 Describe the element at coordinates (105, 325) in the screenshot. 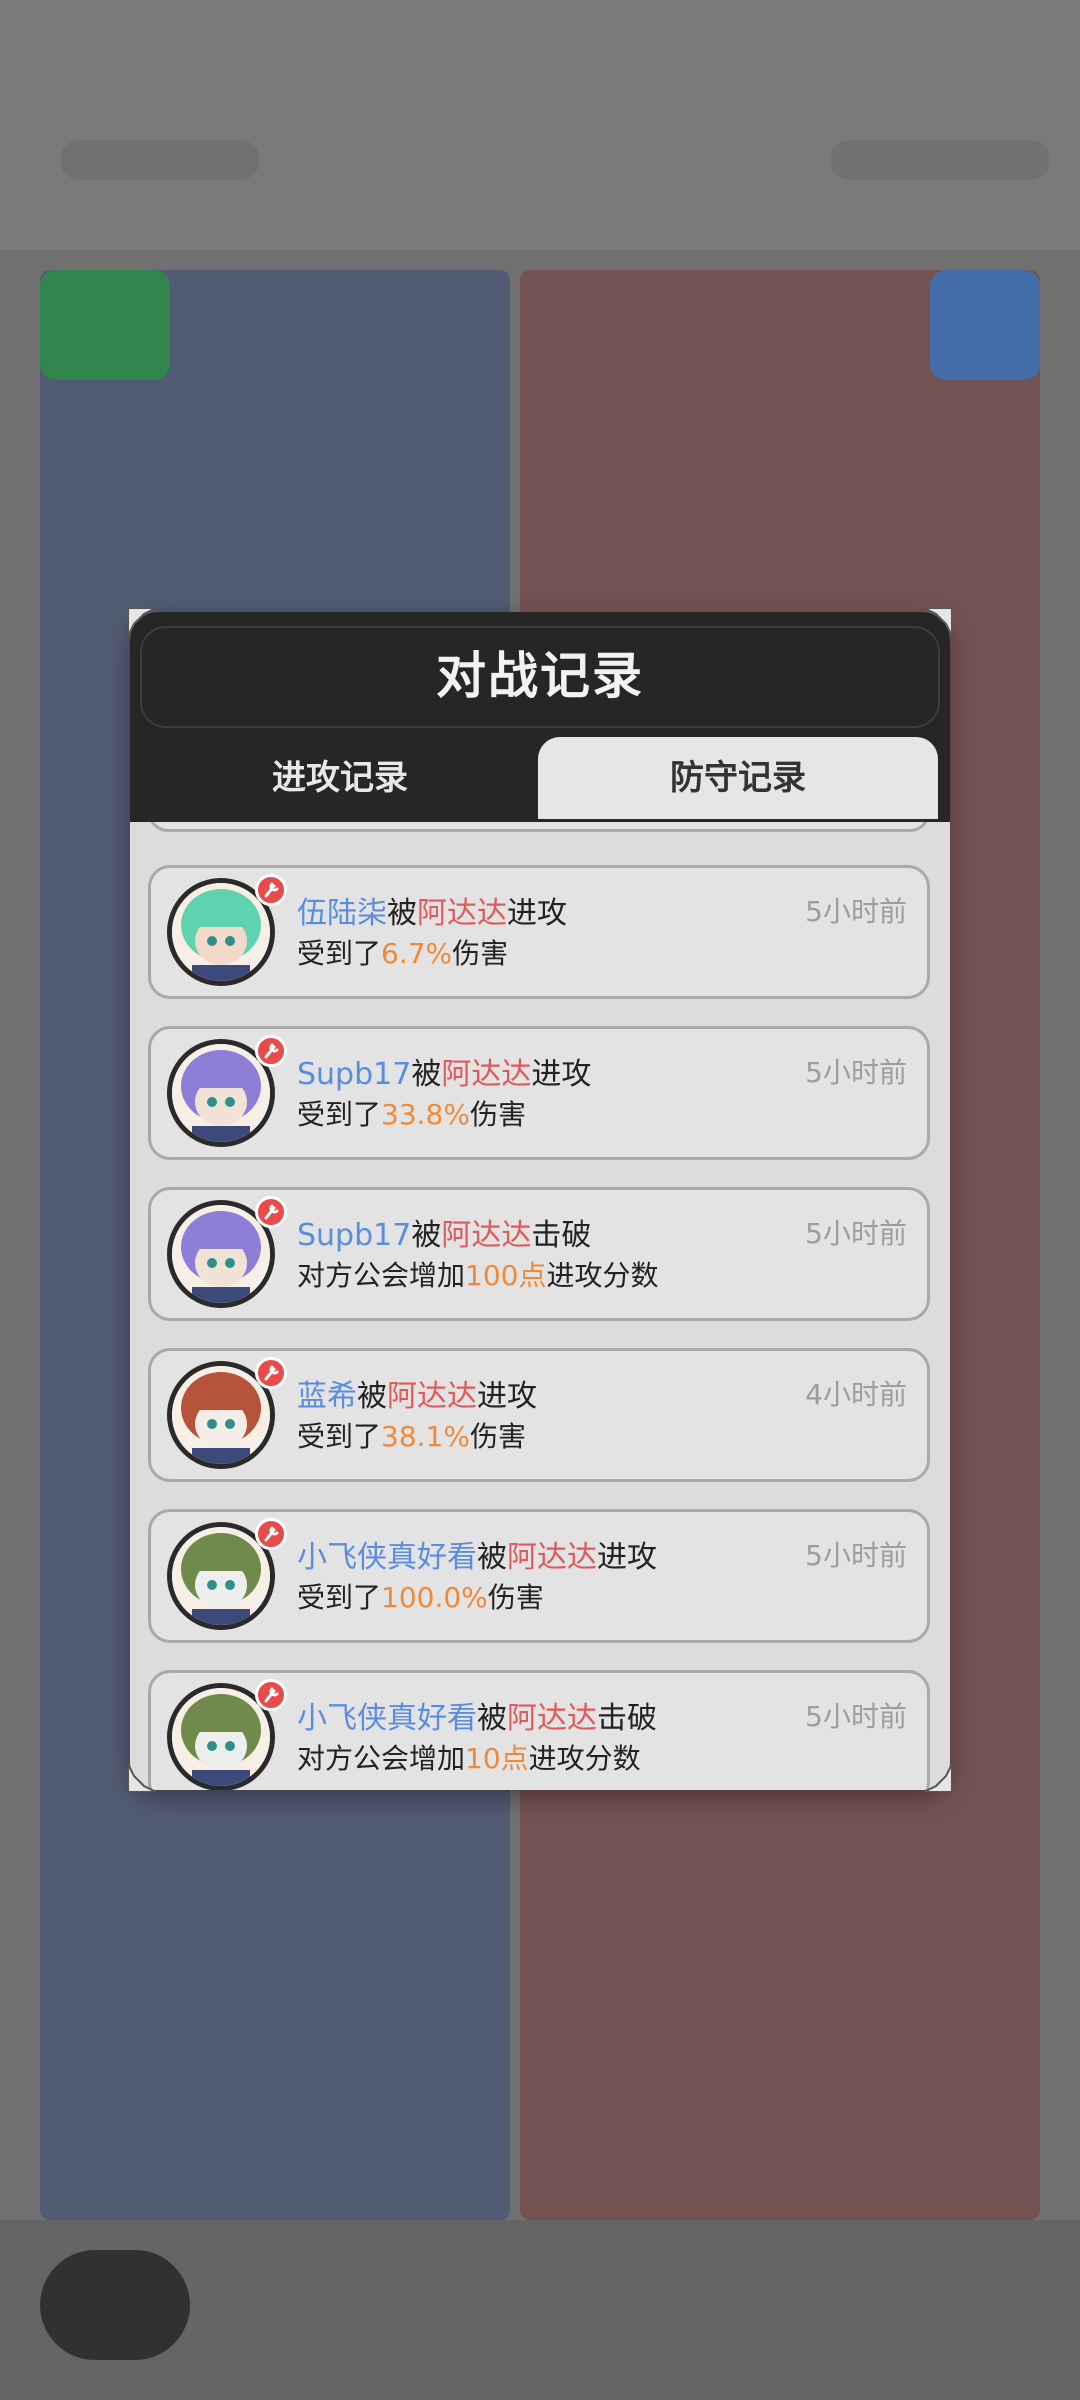

I see `background-green-emblem` at that location.